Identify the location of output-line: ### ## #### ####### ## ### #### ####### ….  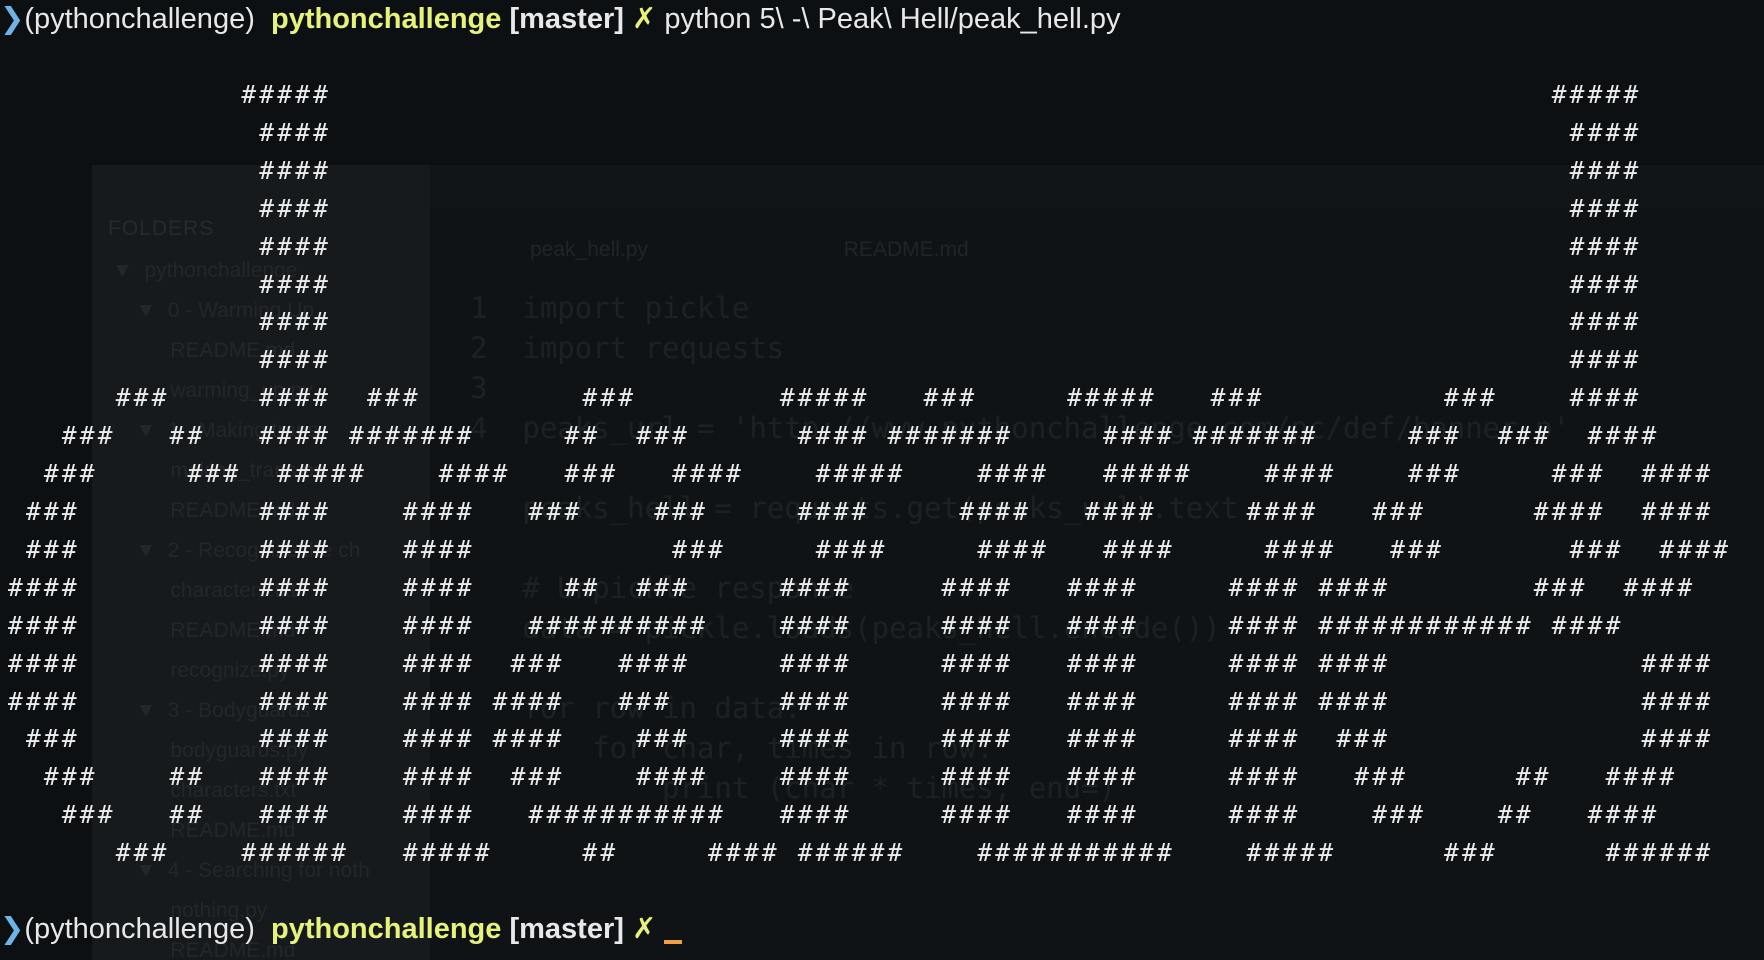
(834, 436).